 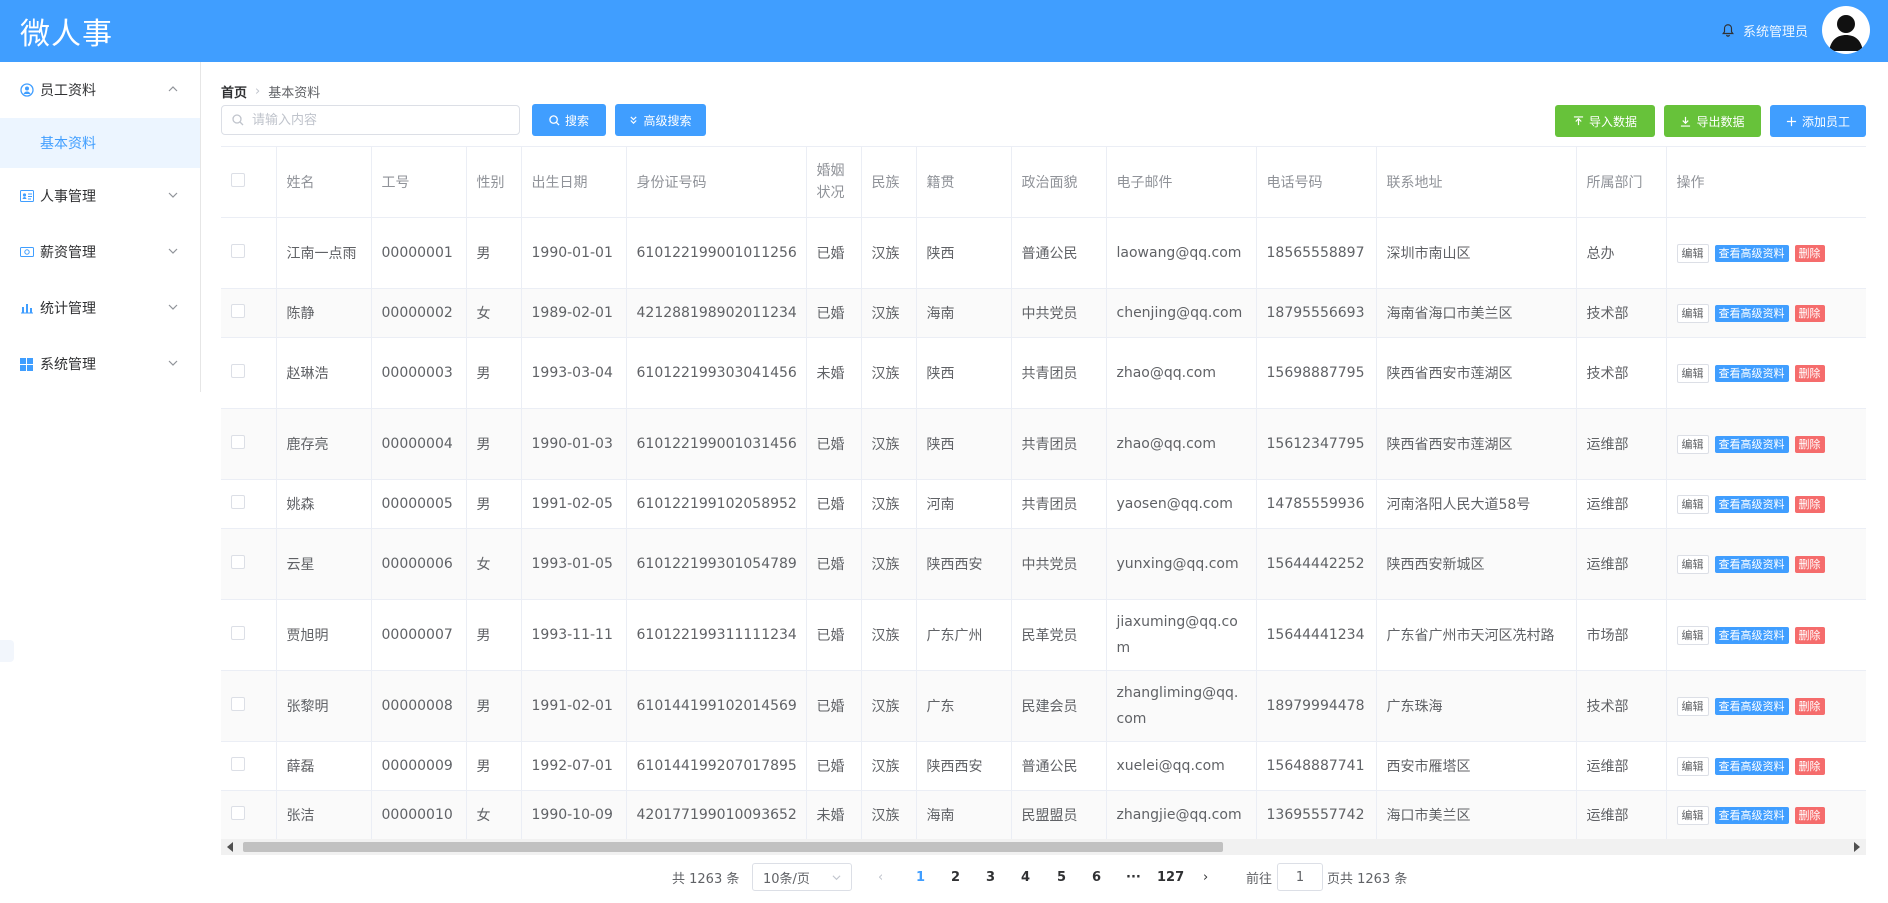 I want to click on page-number: 6, so click(x=1096, y=877).